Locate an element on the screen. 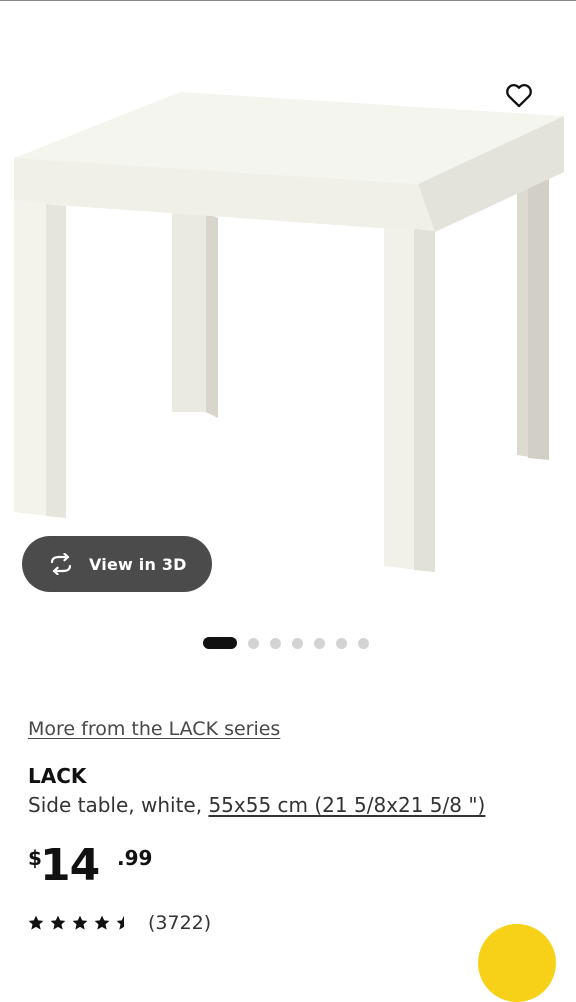 The height and width of the screenshot is (1002, 576). star-half-icon is located at coordinates (120, 922).